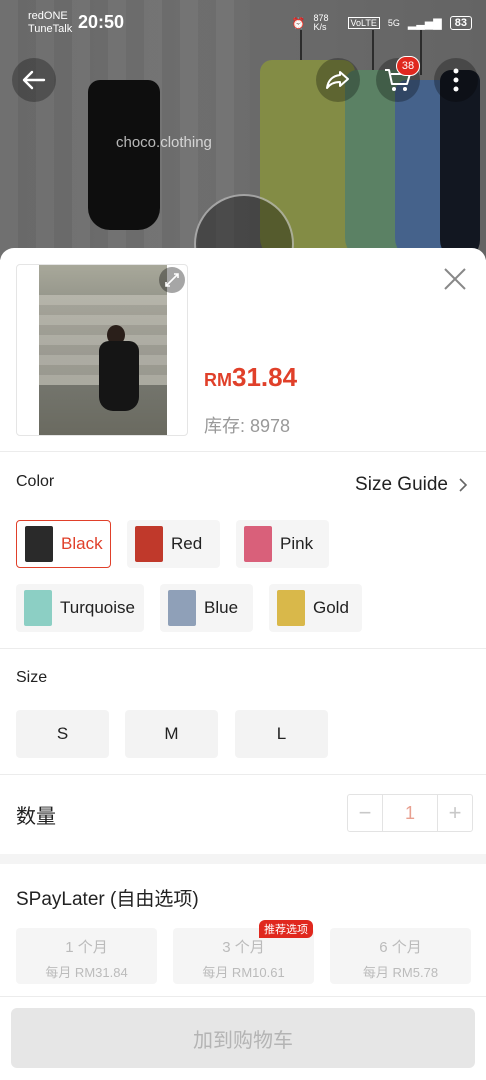 The image size is (486, 1080). Describe the element at coordinates (331, 607) in the screenshot. I see `color-option-label: Gold` at that location.